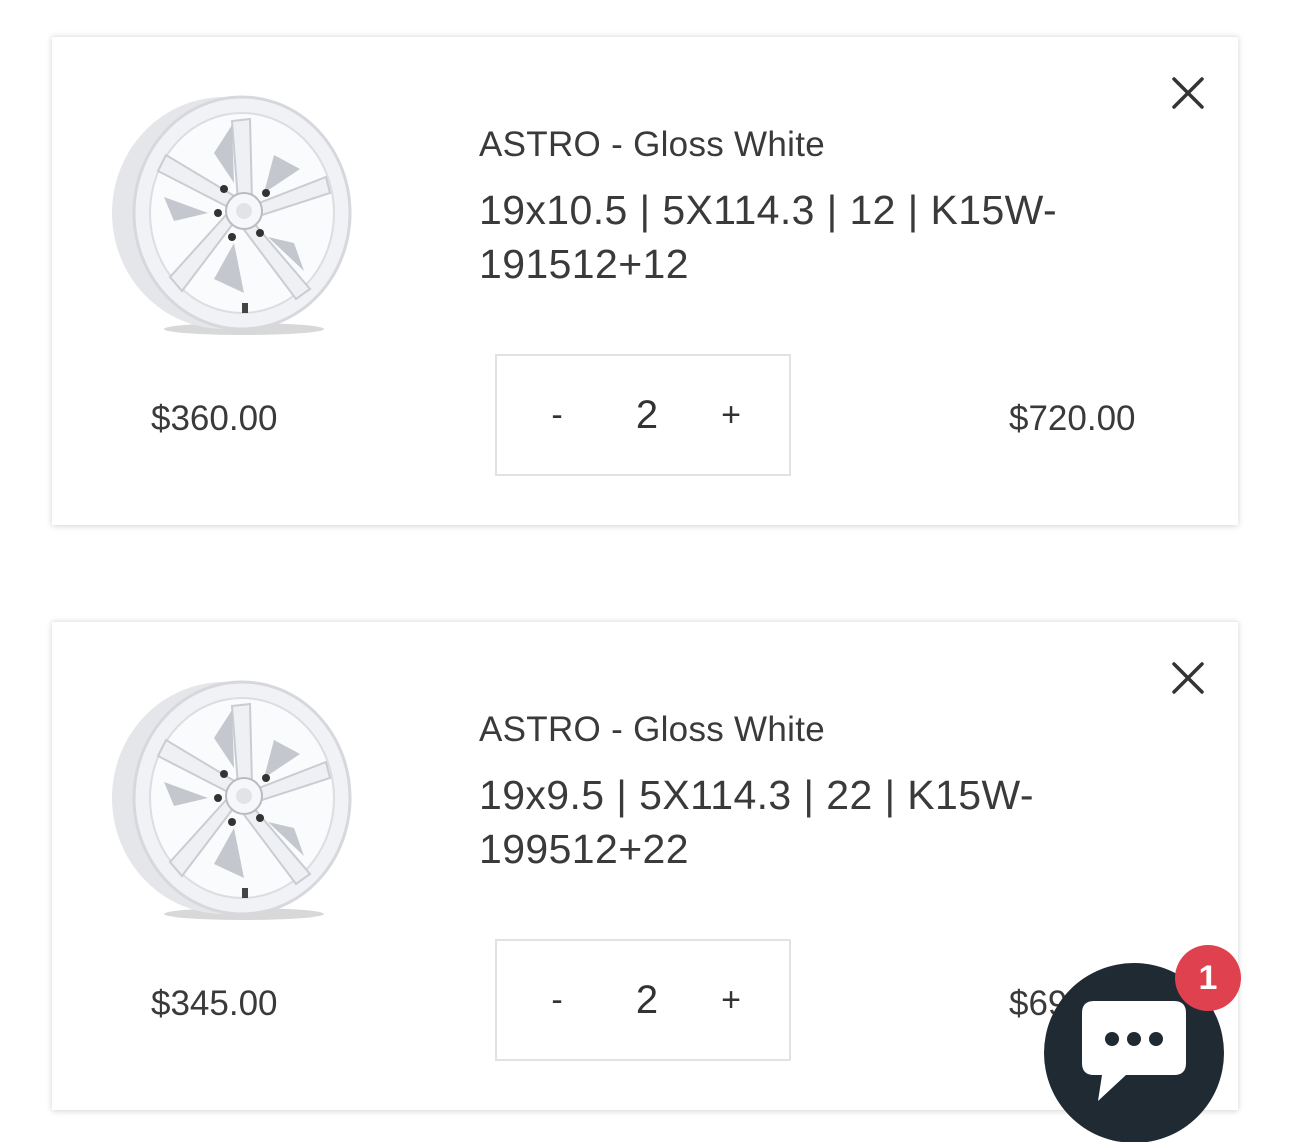 Image resolution: width=1290 pixels, height=1142 pixels. What do you see at coordinates (756, 822) in the screenshot?
I see `product-variant: 19x9.5 | 5X114.3 | 22 | K15W-199512+22` at bounding box center [756, 822].